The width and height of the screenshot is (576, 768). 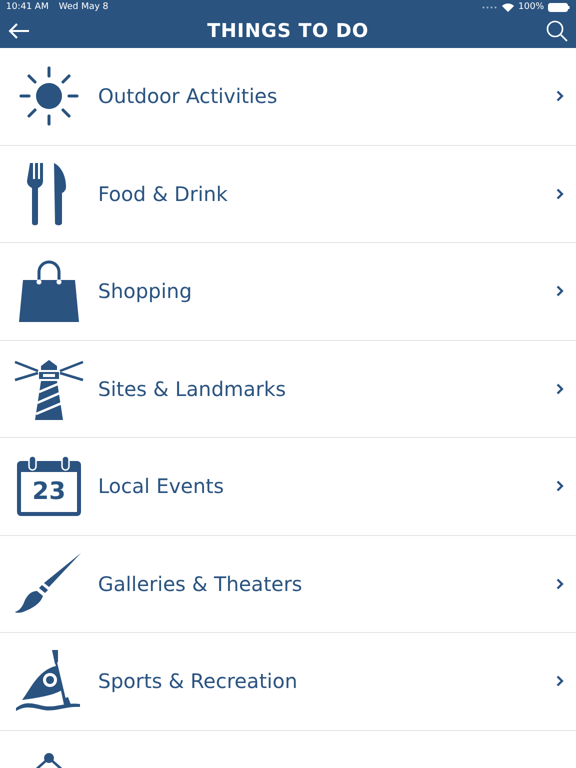 I want to click on calendar-icon, so click(x=49, y=486).